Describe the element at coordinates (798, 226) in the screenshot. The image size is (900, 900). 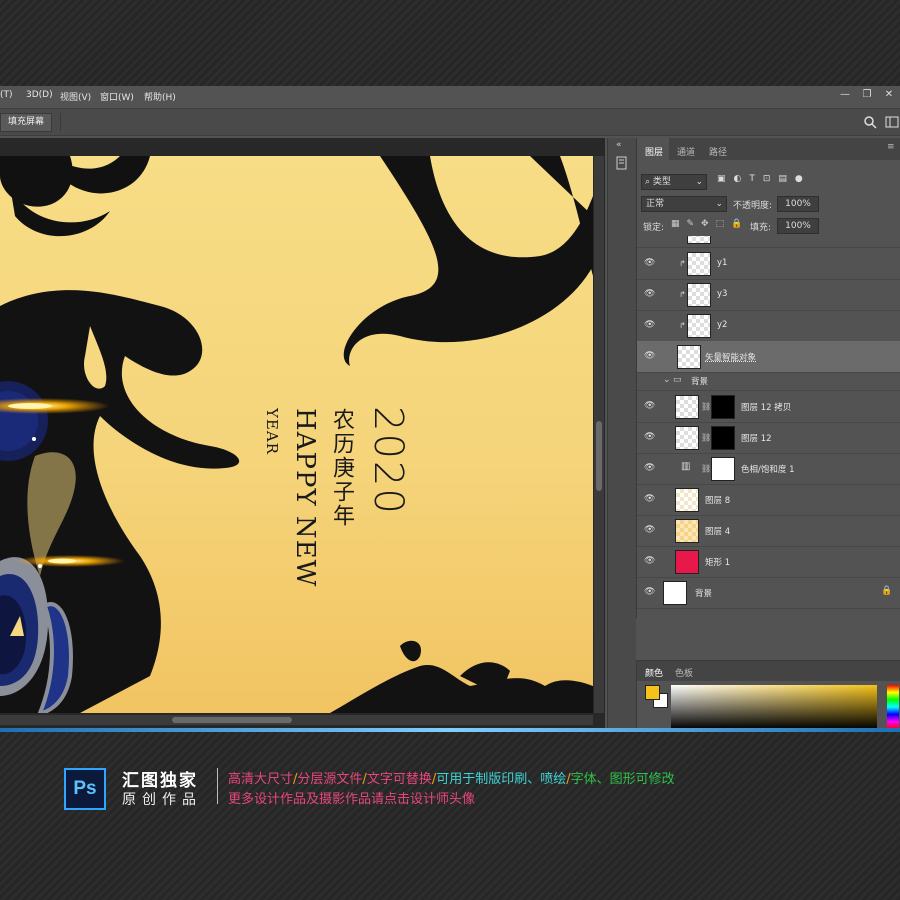
I see `fill-input: 100%` at that location.